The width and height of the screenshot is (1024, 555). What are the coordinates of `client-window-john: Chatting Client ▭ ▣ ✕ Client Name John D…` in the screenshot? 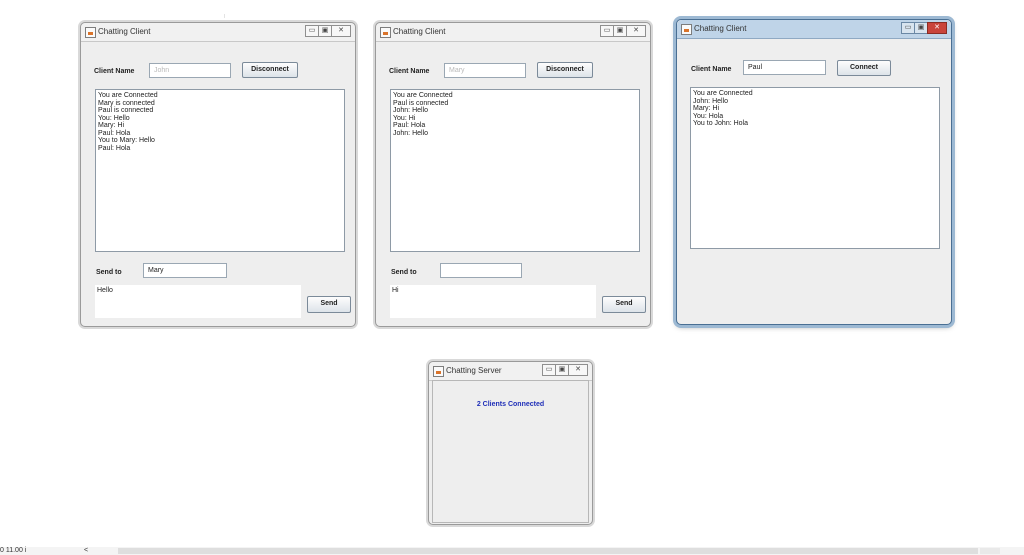 It's located at (218, 174).